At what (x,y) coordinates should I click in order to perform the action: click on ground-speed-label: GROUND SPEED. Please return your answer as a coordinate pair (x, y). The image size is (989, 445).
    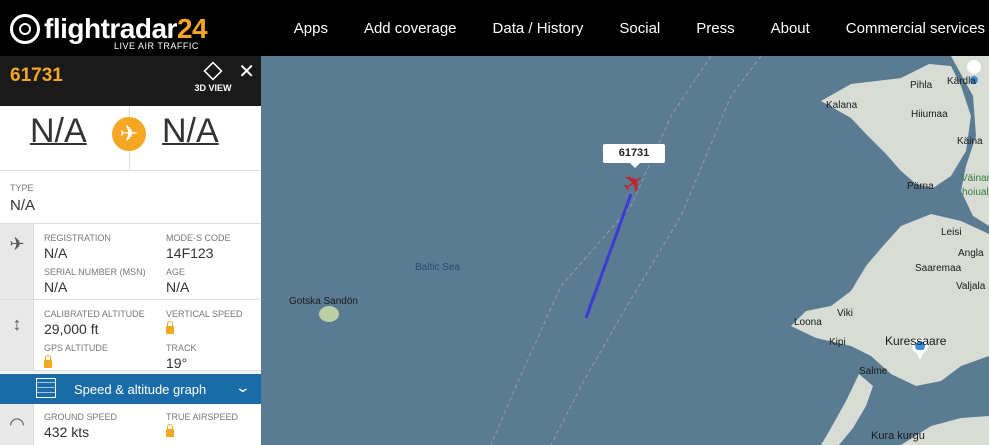
    Looking at the image, I should click on (81, 417).